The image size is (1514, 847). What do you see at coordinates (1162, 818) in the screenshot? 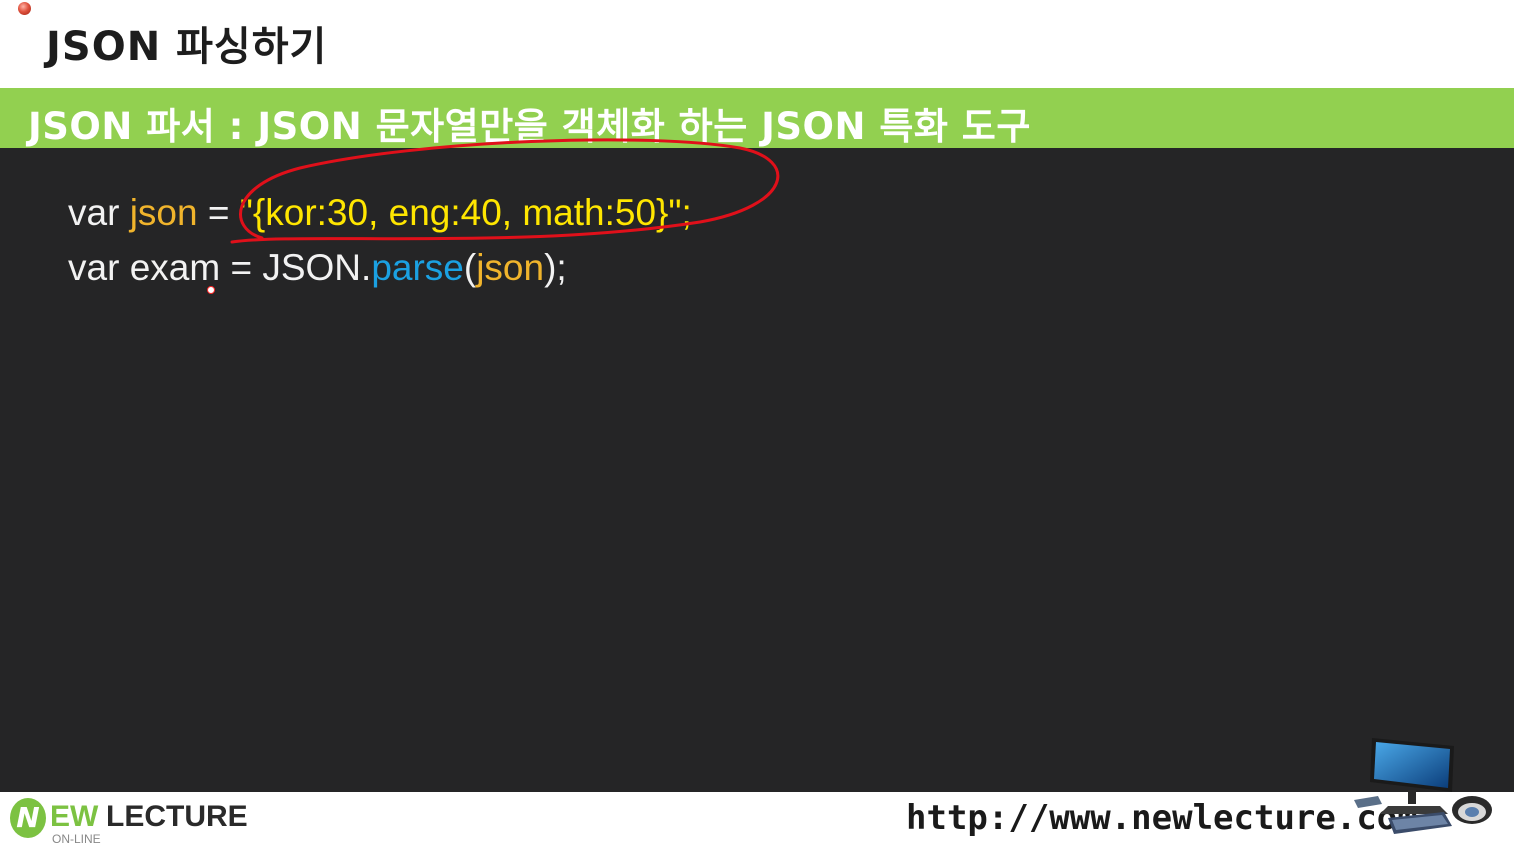
I see `website-url: http://www.newlecture.com` at bounding box center [1162, 818].